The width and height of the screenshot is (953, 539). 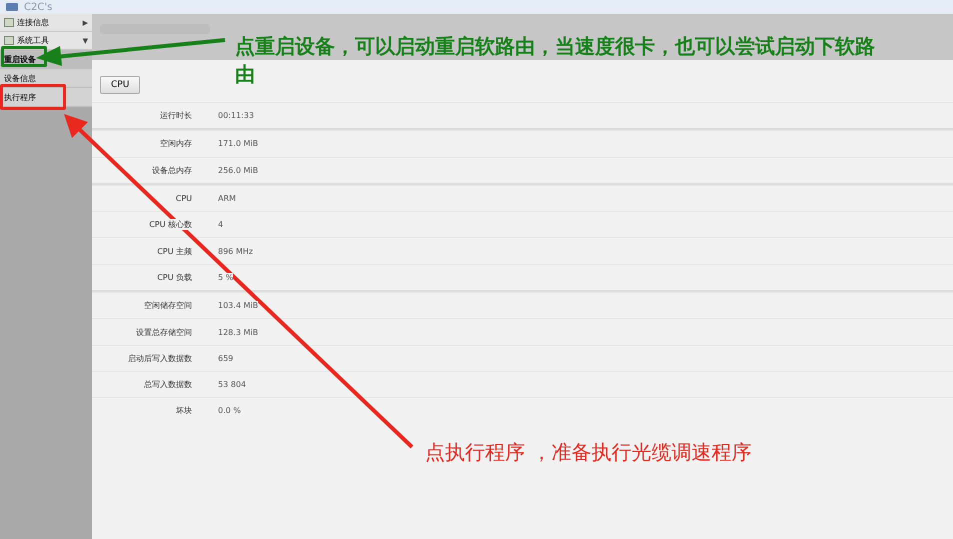 What do you see at coordinates (168, 306) in the screenshot?
I see `stat-label: 空闲储存空间` at bounding box center [168, 306].